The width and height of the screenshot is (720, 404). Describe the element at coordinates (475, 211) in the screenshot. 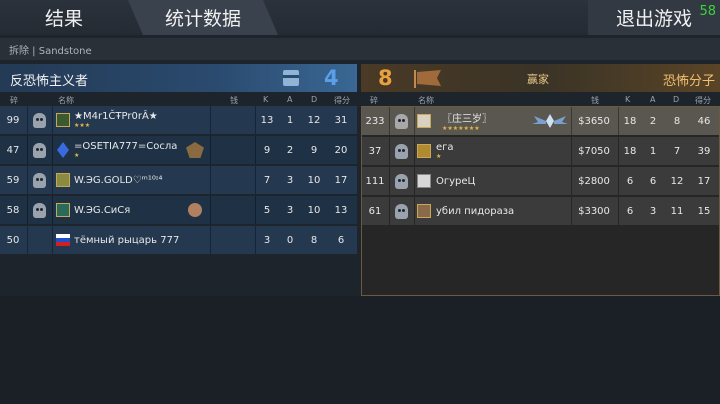

I see `player-name: убил пидораза` at that location.